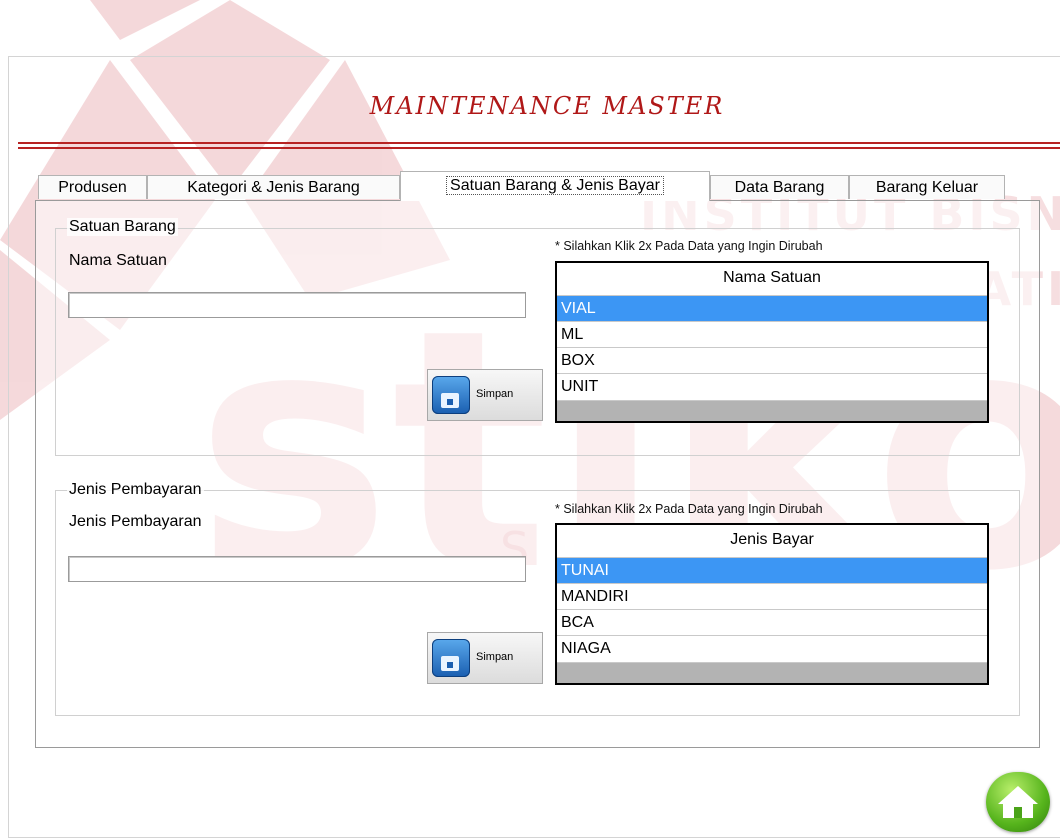  I want to click on bayar-group-title: Jenis Pembayaran, so click(135, 490).